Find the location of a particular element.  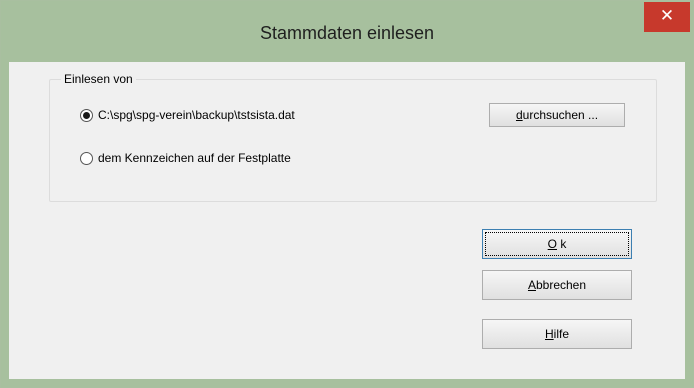

close-button: ✕ is located at coordinates (667, 17).